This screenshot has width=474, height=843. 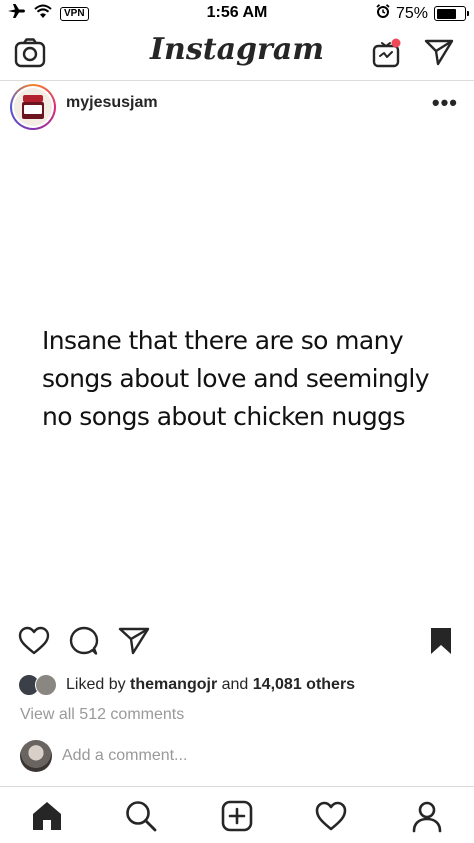 I want to click on jam-jar-avatar-image, so click(x=33, y=107).